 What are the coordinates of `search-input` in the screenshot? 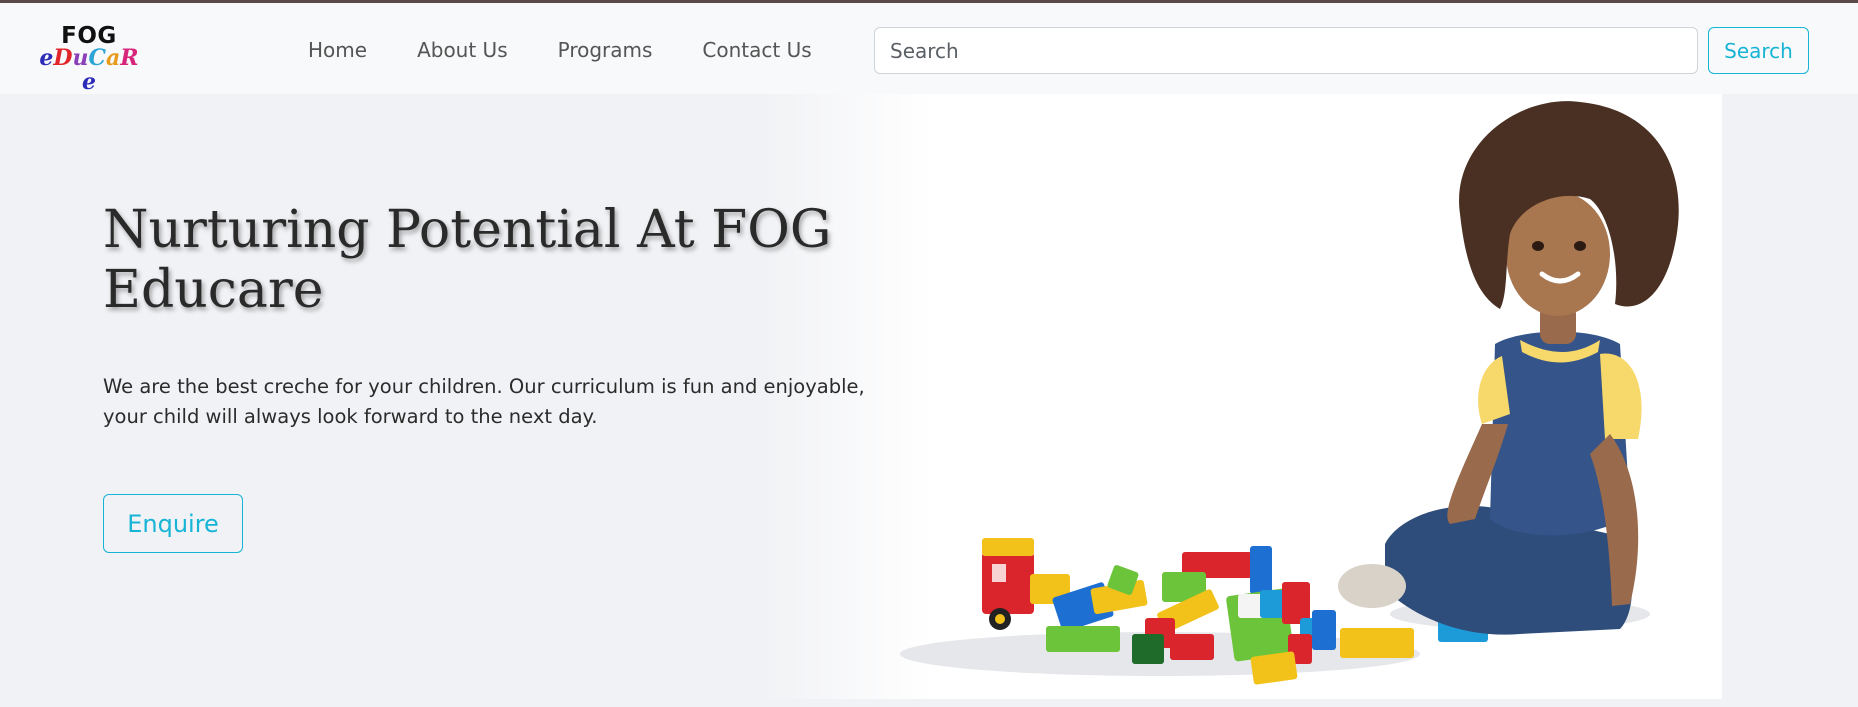 It's located at (1286, 50).